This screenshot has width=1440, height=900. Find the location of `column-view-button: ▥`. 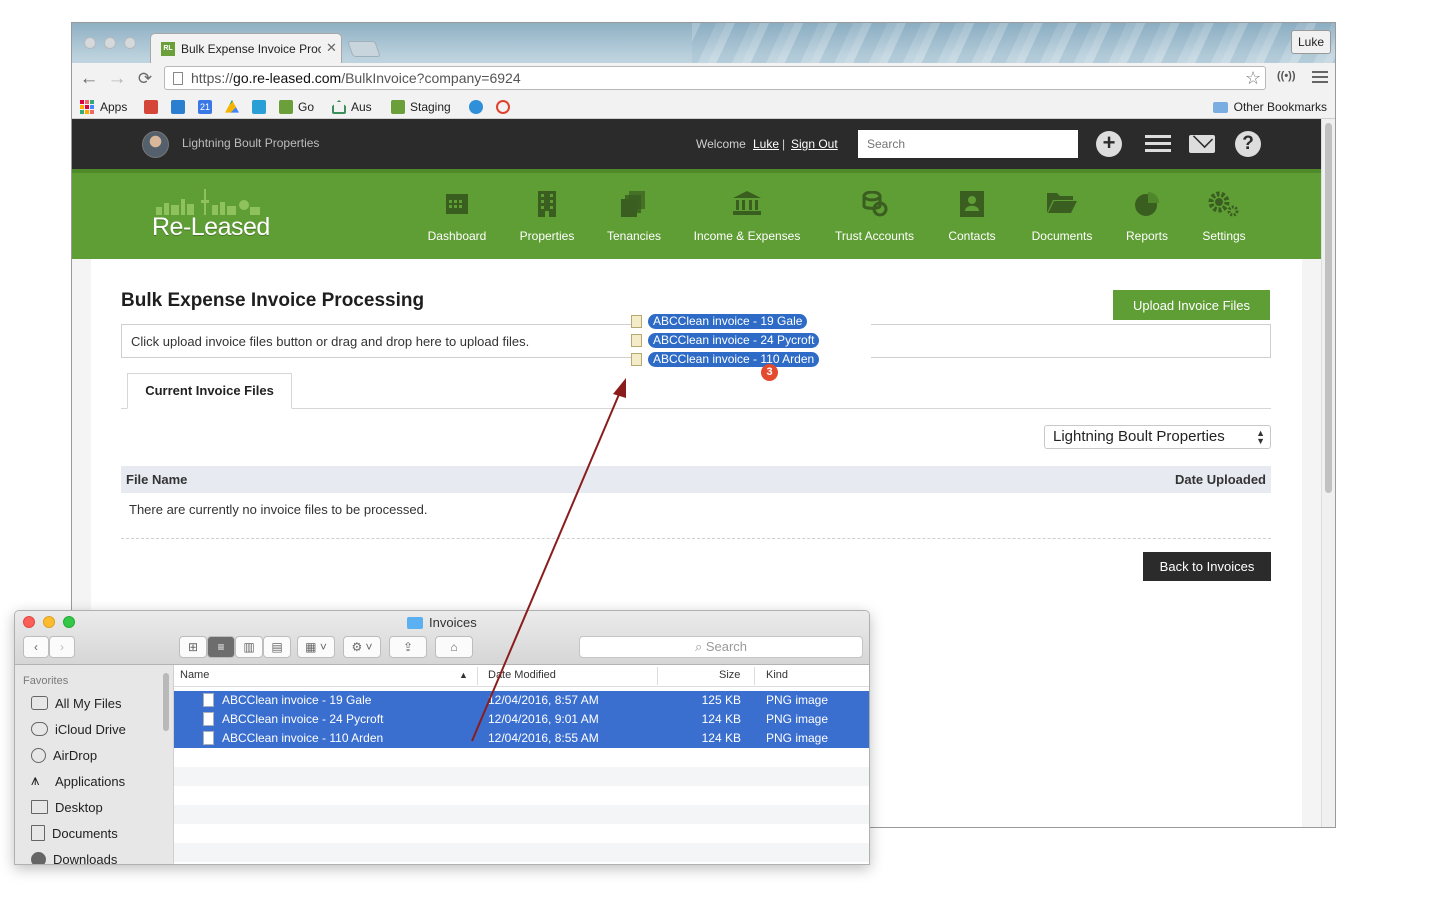

column-view-button: ▥ is located at coordinates (249, 647).